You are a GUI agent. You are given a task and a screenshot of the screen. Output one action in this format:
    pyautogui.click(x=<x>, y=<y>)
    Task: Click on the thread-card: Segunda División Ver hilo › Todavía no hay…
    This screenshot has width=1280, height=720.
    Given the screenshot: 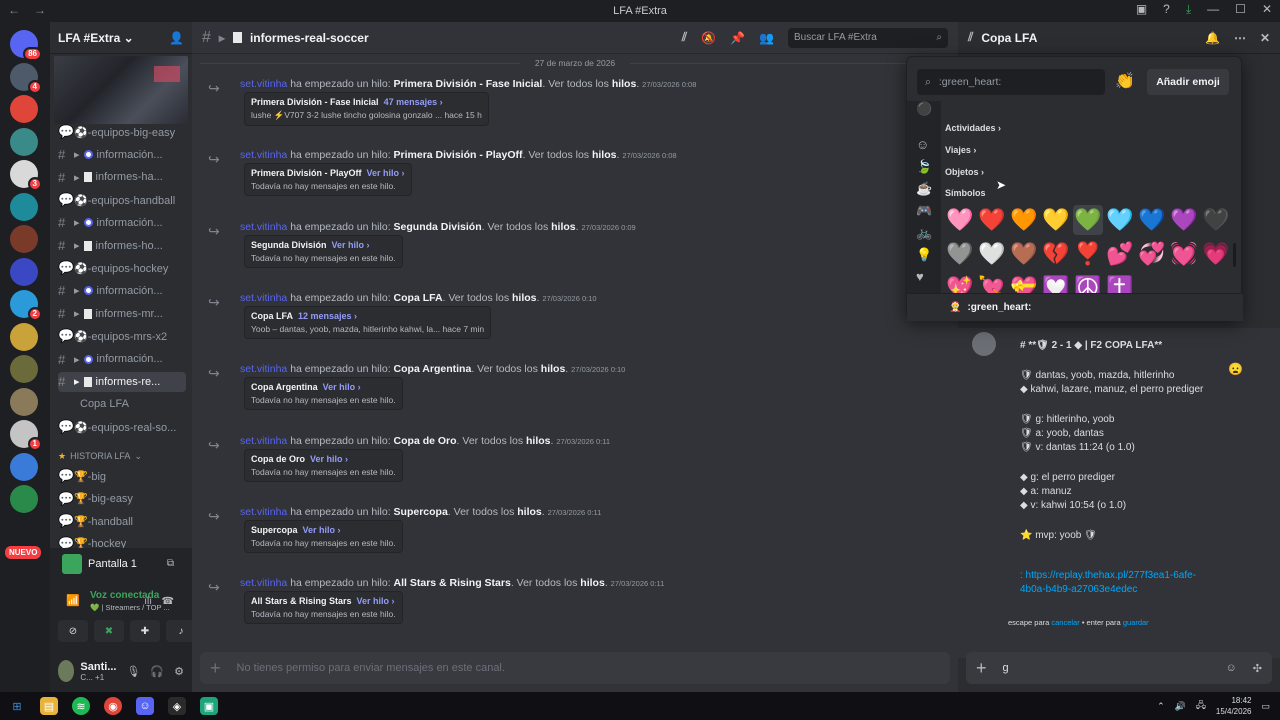 What is the action you would take?
    pyautogui.click(x=323, y=251)
    